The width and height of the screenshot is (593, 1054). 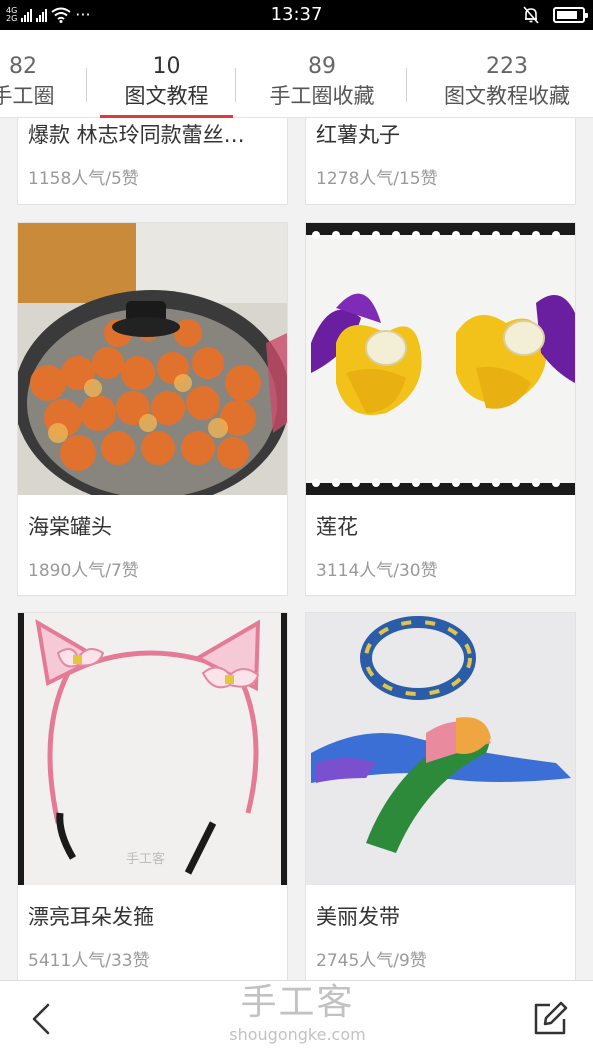 What do you see at coordinates (42, 1019) in the screenshot?
I see `back-arrow-icon` at bounding box center [42, 1019].